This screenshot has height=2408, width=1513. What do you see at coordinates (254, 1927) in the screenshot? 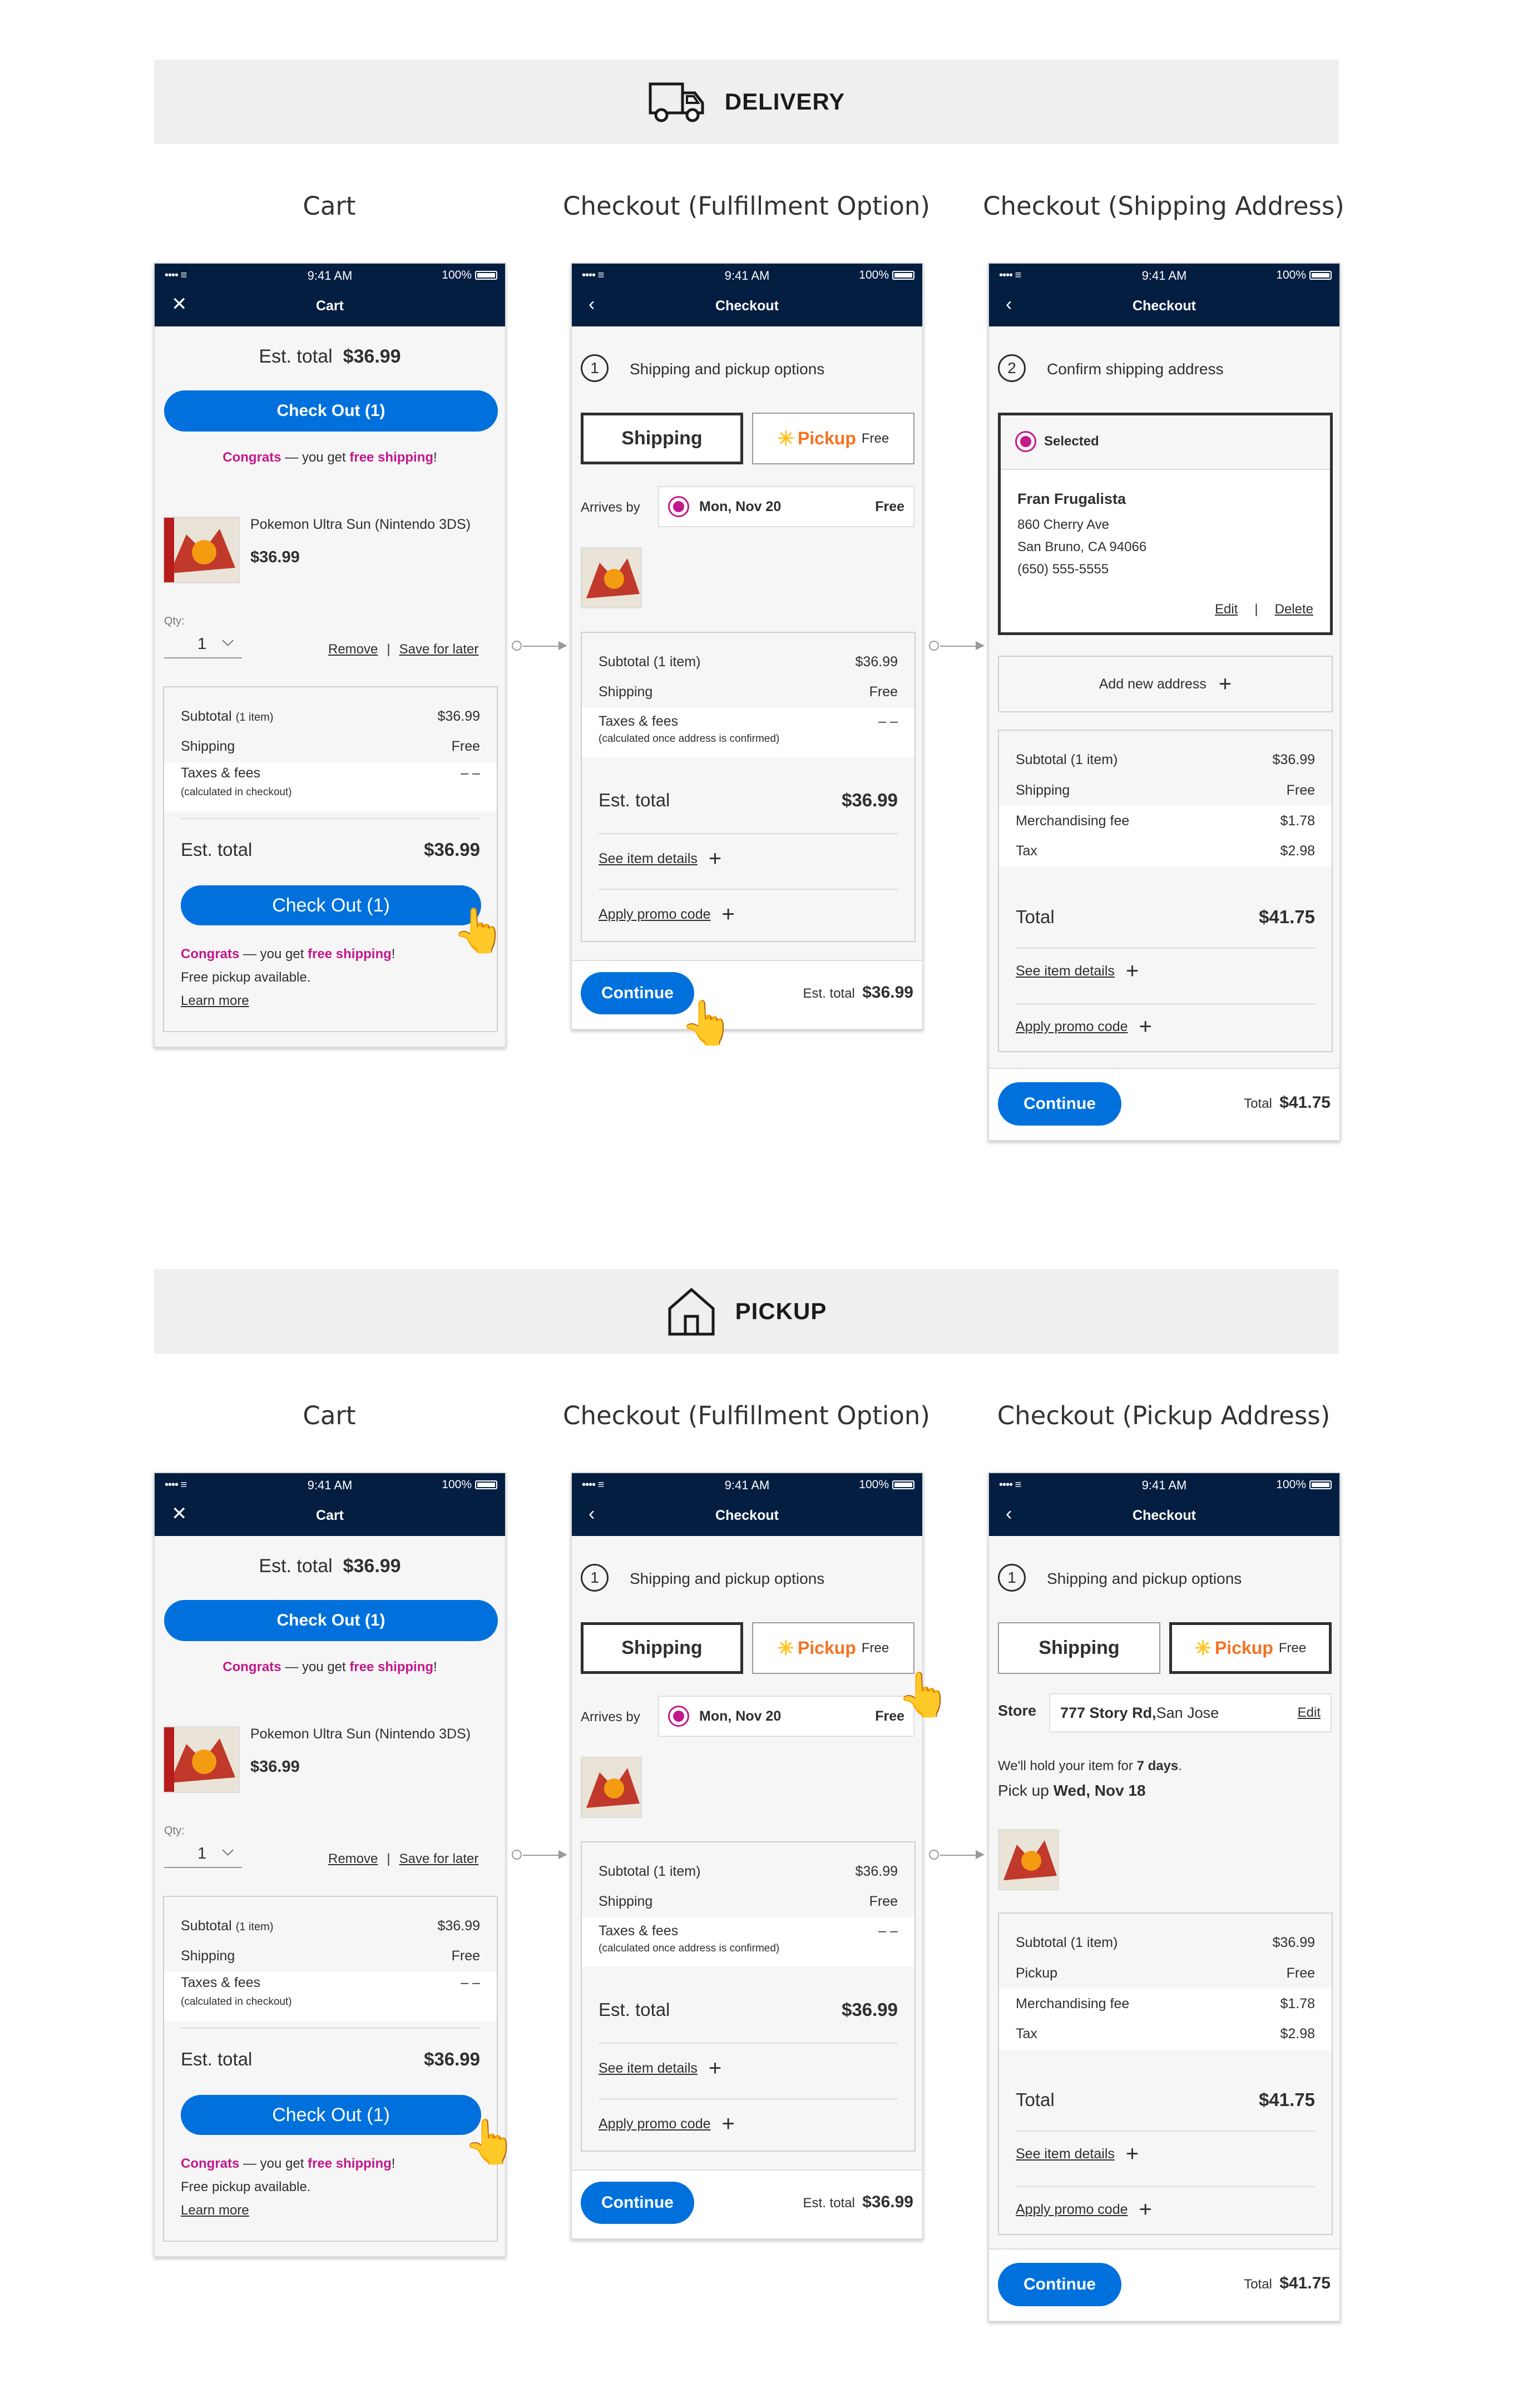
I see `subtotal-items: (1 item)` at bounding box center [254, 1927].